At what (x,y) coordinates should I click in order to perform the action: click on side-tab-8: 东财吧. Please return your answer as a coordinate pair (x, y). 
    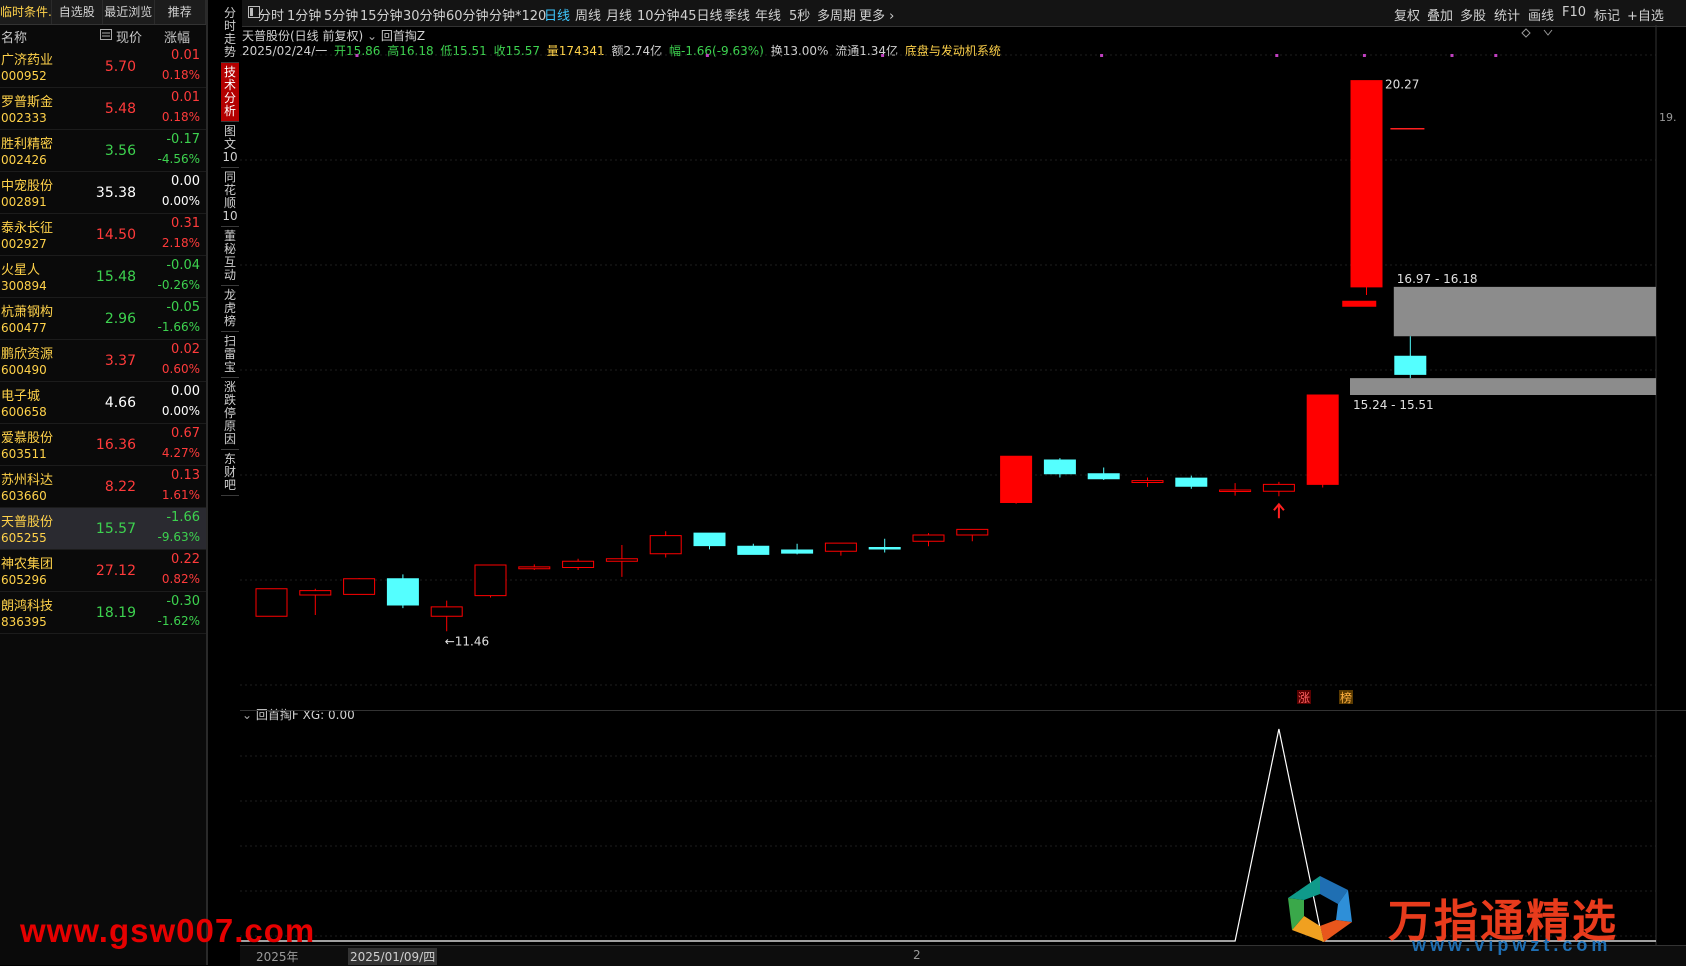
    Looking at the image, I should click on (230, 473).